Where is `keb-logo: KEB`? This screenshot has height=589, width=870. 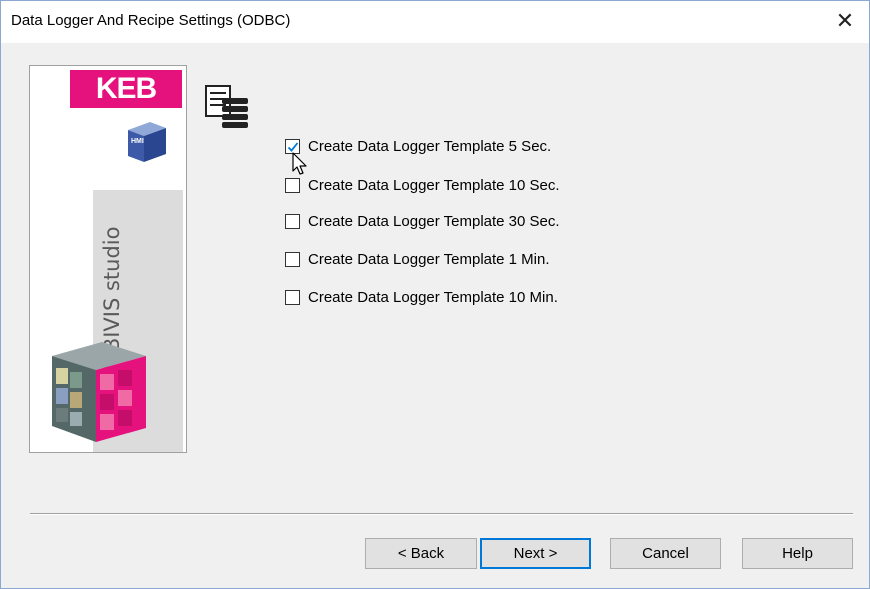
keb-logo: KEB is located at coordinates (126, 89).